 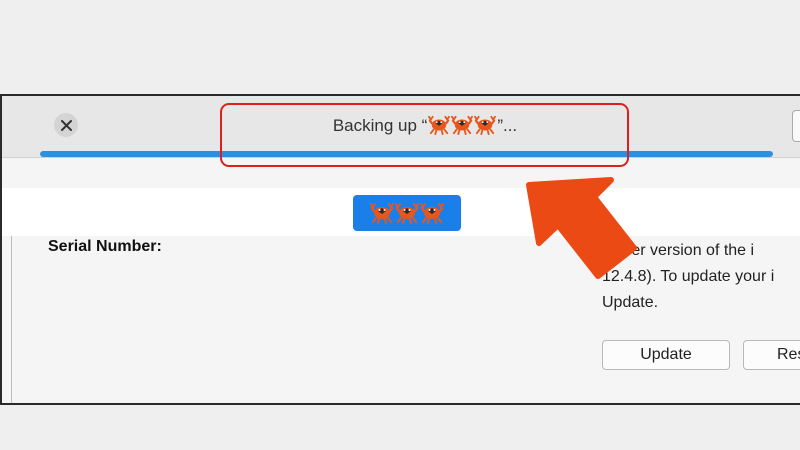 I want to click on close-icon, so click(x=66, y=125).